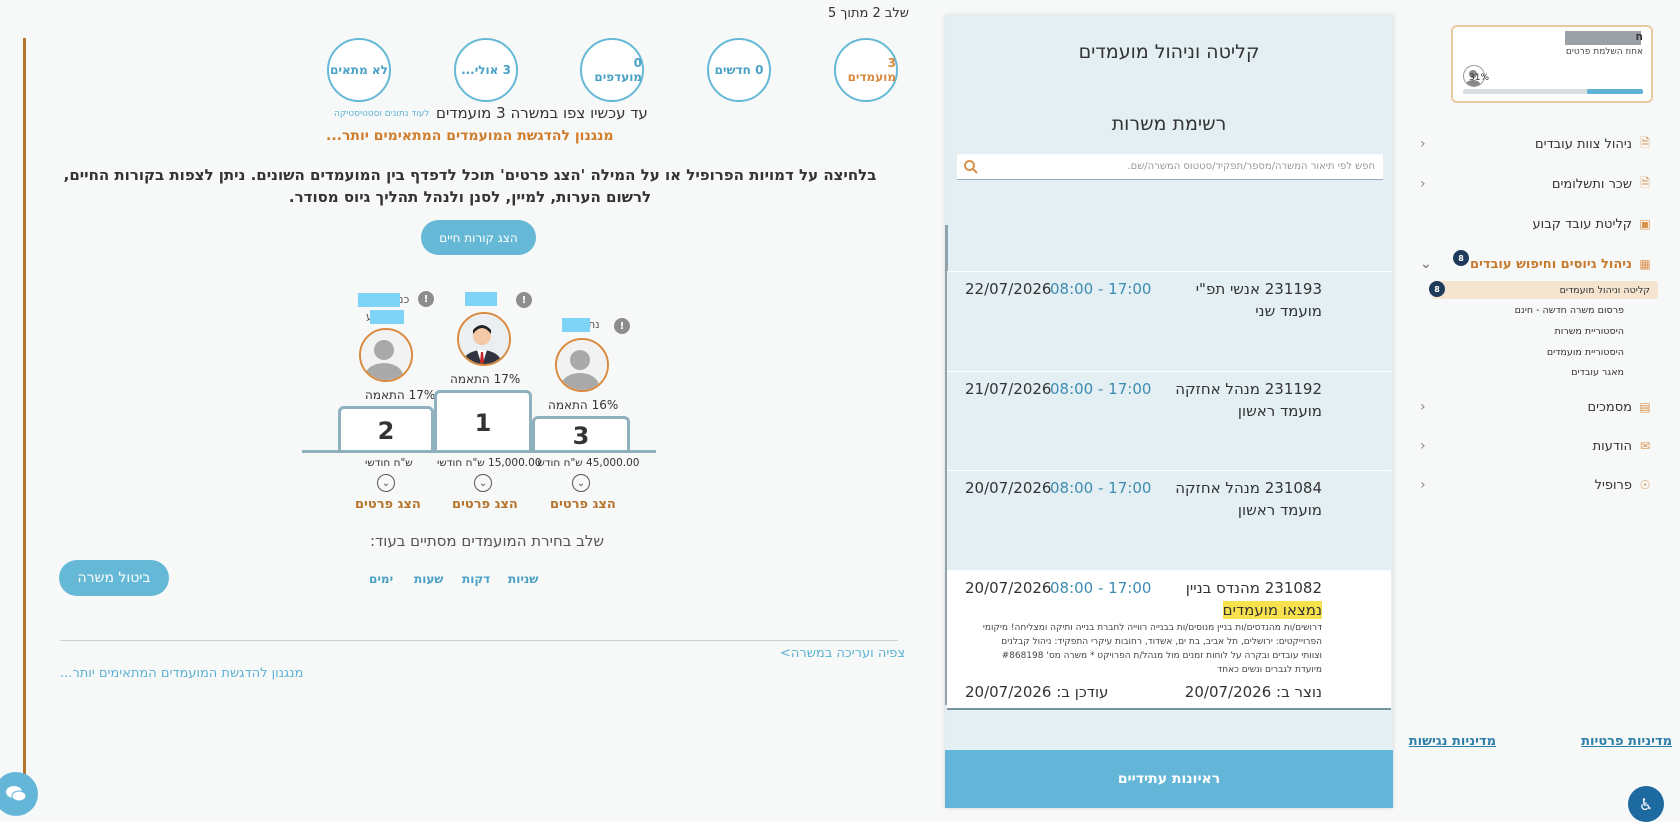  What do you see at coordinates (1529, 144) in the screenshot?
I see `nav-team-management: 🗎 ניהול צוות עובדים ‹` at bounding box center [1529, 144].